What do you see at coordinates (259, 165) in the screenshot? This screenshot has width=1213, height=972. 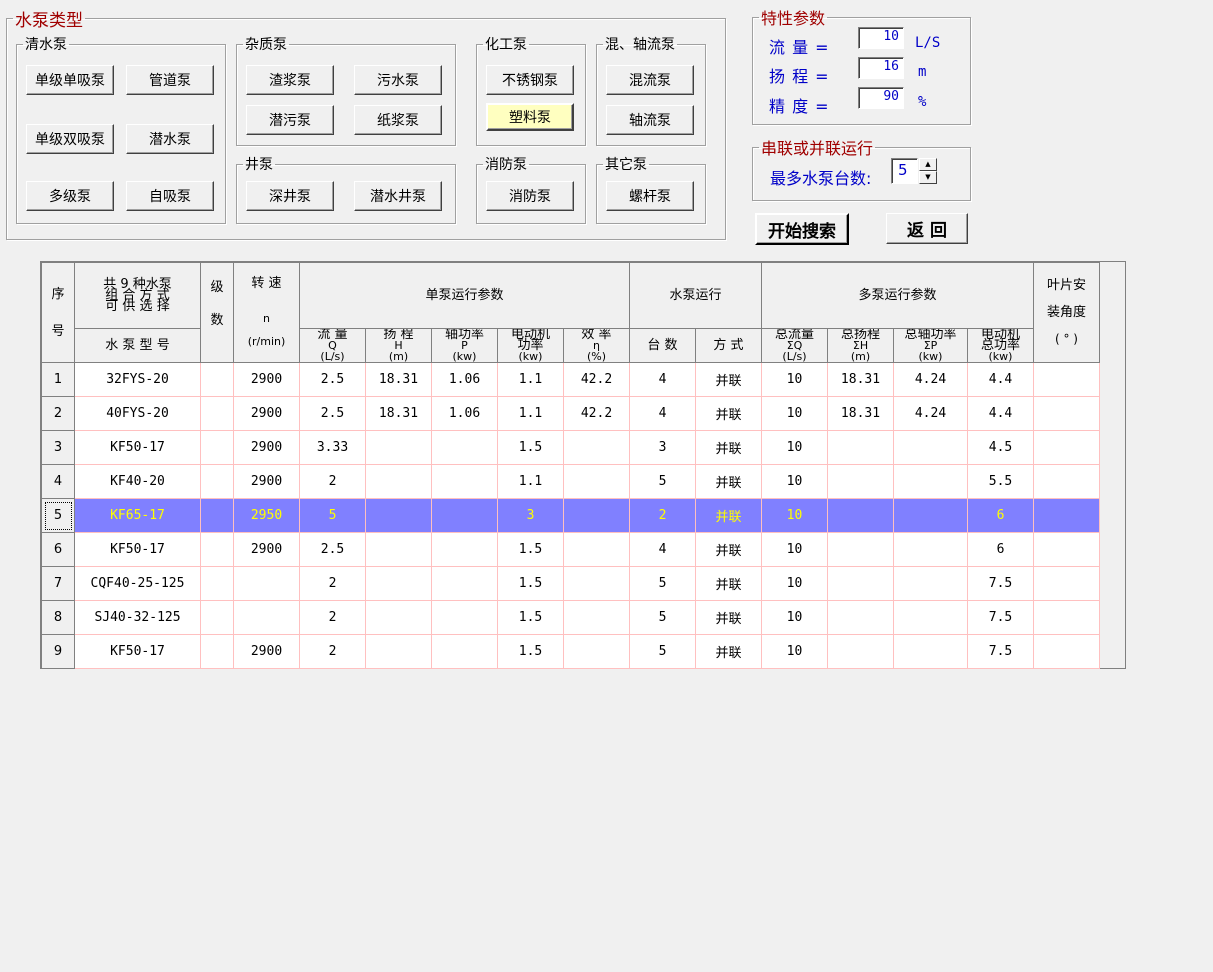 I see `well-pump-title: 井泵` at bounding box center [259, 165].